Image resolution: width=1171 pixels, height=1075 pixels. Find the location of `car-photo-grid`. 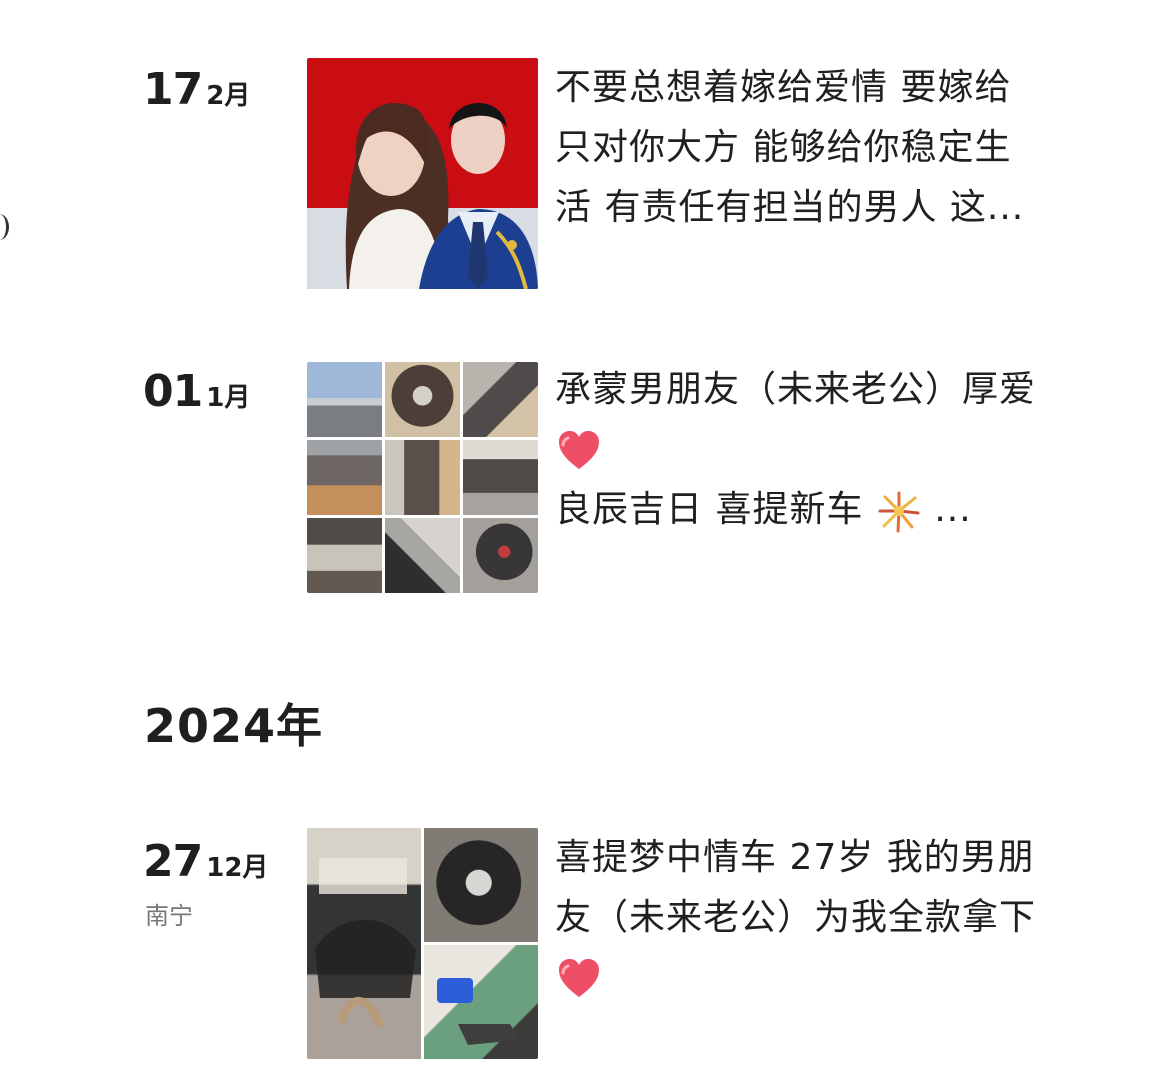

car-photo-grid is located at coordinates (422, 477).